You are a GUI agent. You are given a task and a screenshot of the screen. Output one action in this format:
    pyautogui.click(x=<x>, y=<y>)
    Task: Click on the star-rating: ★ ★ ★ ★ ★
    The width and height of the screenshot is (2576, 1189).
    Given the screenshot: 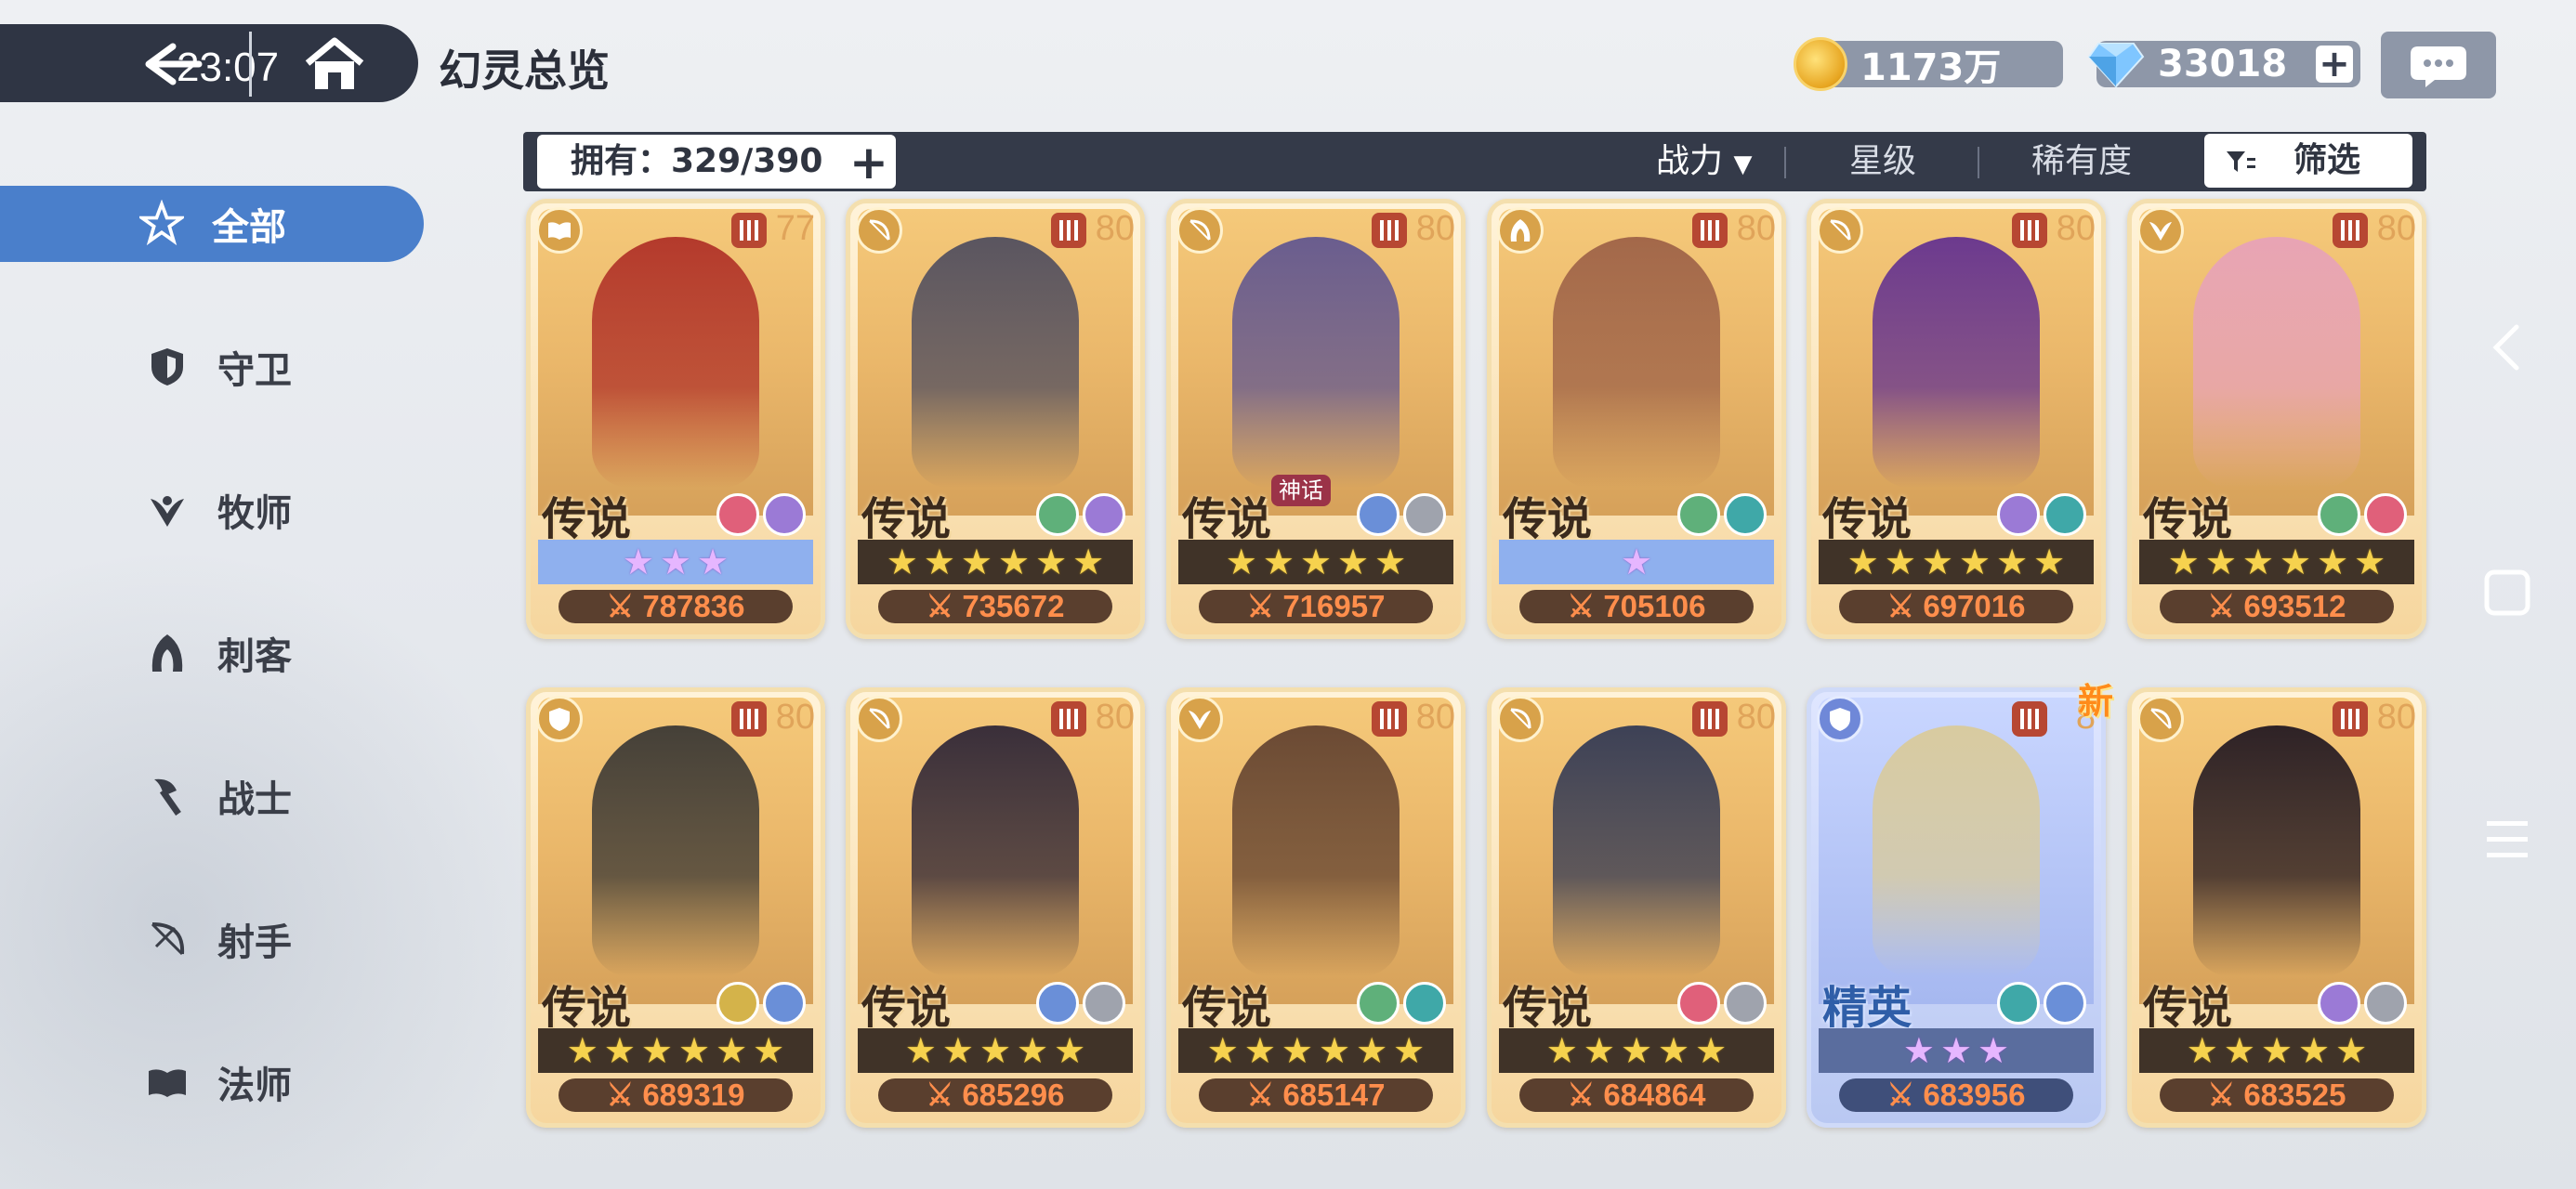 What is the action you would take?
    pyautogui.click(x=1636, y=1050)
    